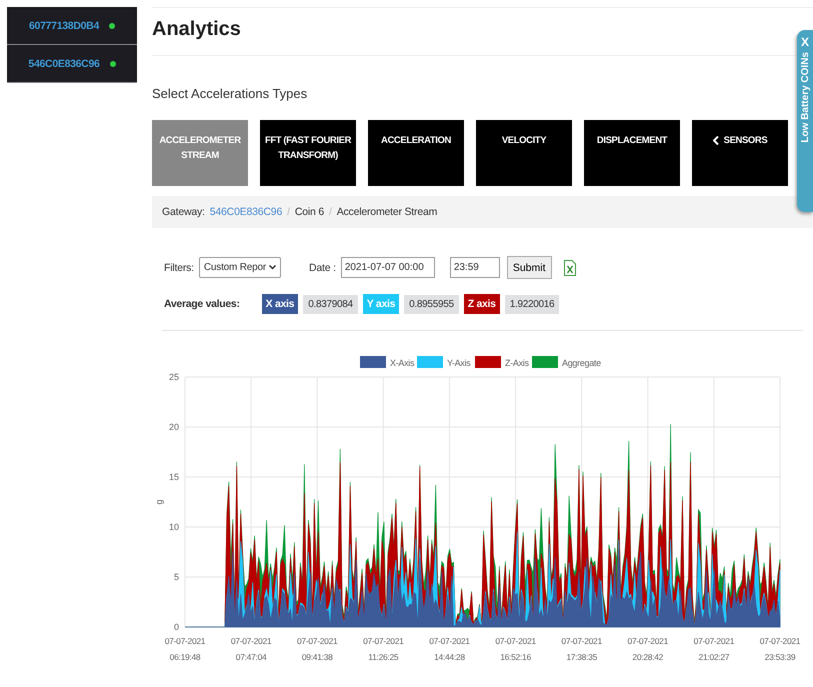 The image size is (813, 687). What do you see at coordinates (251, 657) in the screenshot?
I see `tick-label: 07:47:04` at bounding box center [251, 657].